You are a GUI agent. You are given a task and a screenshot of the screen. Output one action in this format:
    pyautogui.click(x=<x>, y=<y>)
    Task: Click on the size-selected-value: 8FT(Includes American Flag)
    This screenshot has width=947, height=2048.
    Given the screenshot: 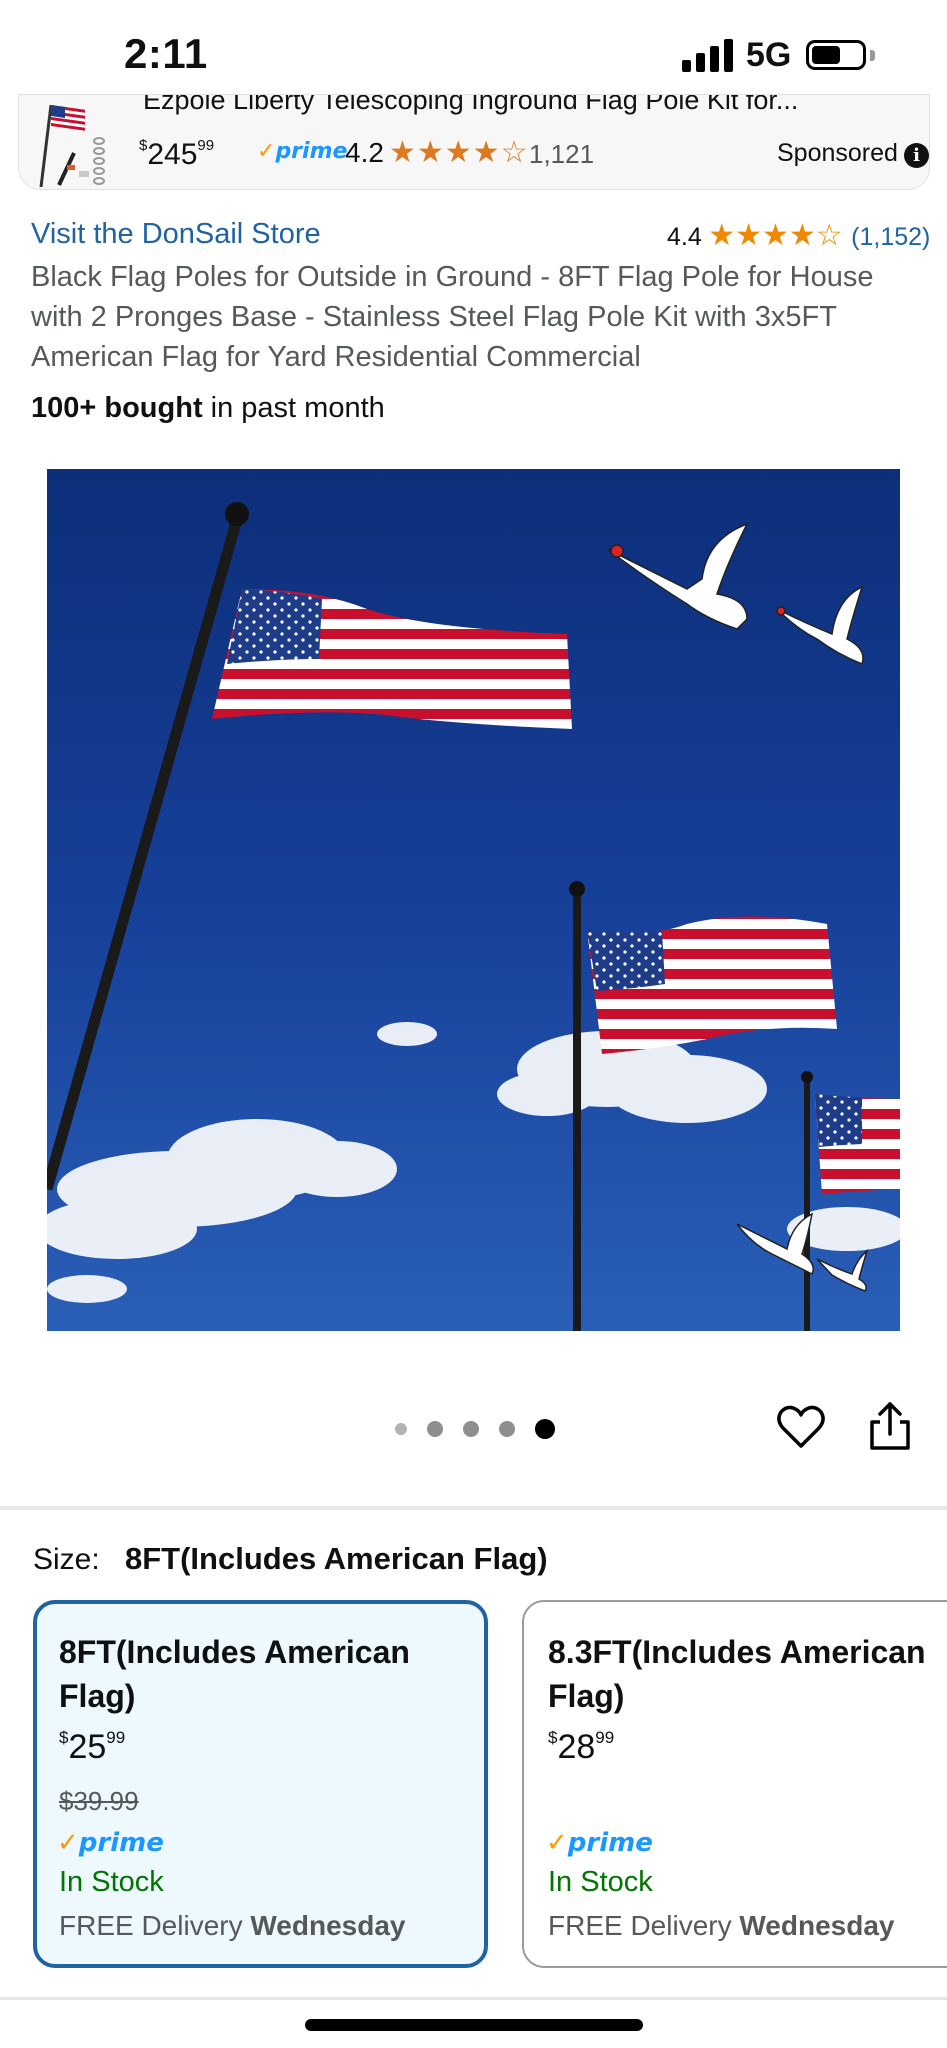 What is the action you would take?
    pyautogui.click(x=336, y=1558)
    